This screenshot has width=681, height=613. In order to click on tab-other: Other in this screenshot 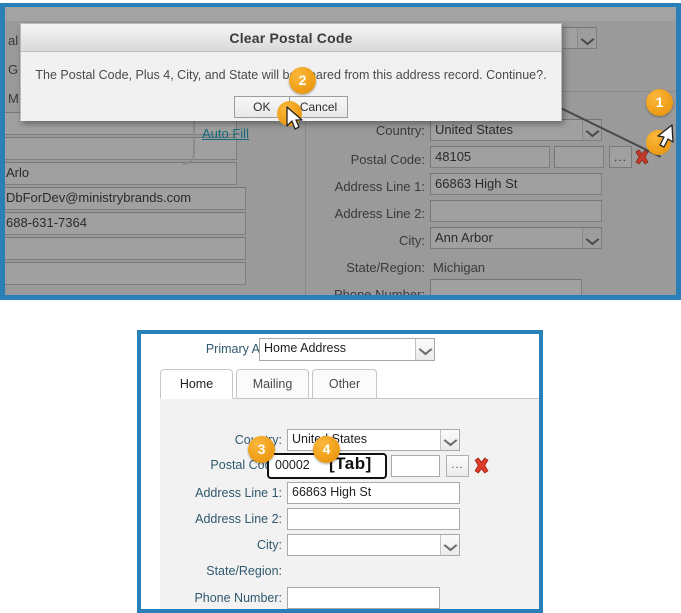, I will do `click(344, 384)`.